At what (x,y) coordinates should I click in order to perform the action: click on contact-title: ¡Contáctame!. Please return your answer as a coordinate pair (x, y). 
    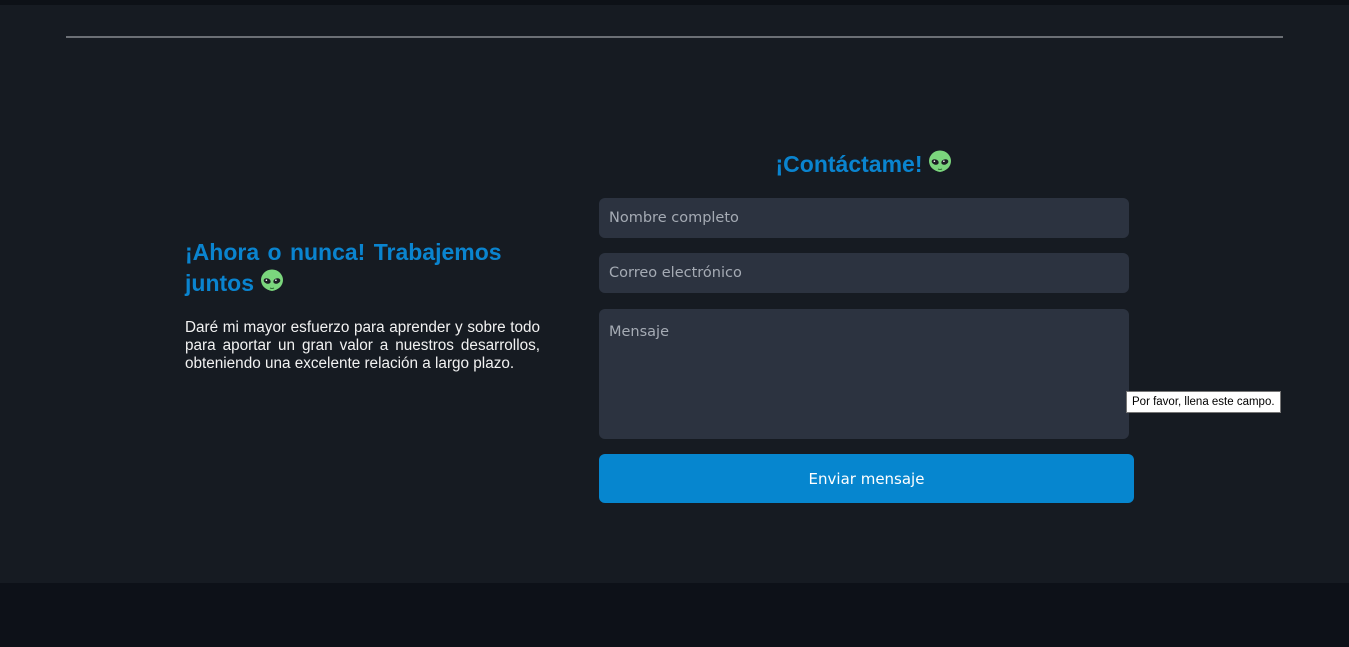
    Looking at the image, I should click on (864, 166).